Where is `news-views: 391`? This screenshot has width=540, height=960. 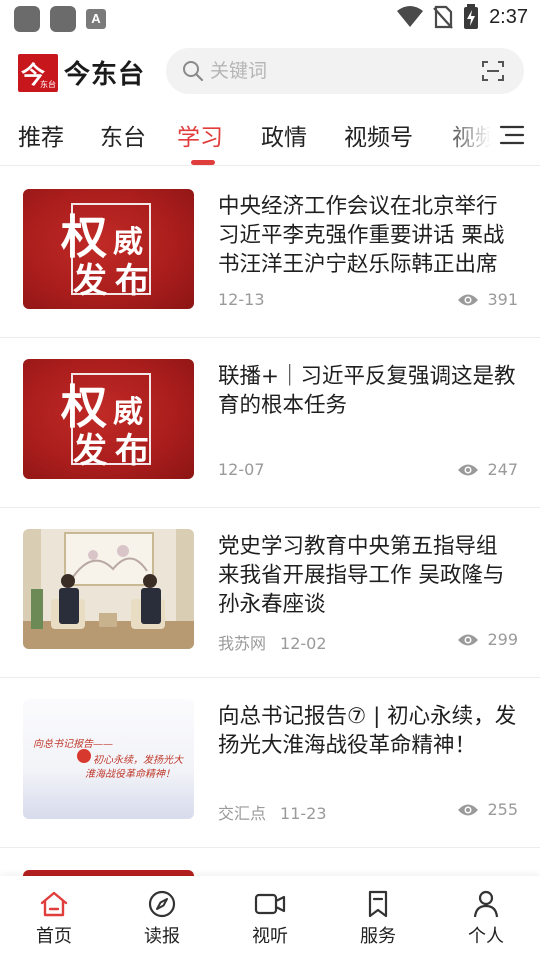 news-views: 391 is located at coordinates (487, 299).